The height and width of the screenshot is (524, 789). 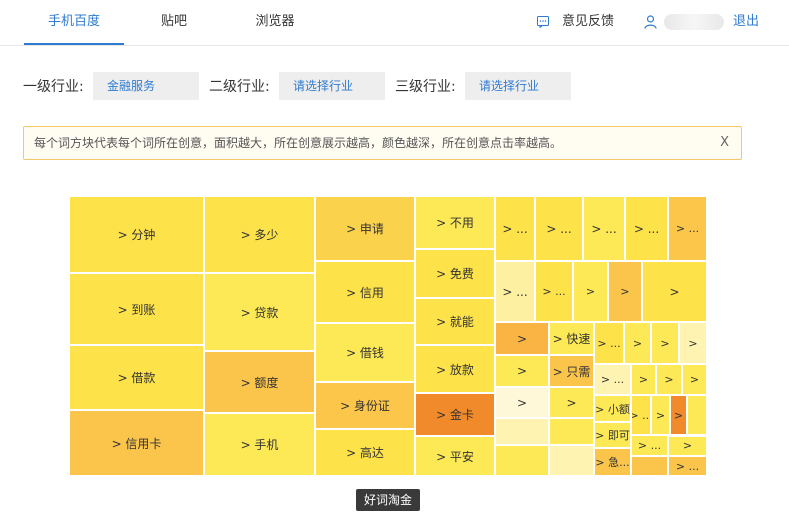 What do you see at coordinates (365, 405) in the screenshot?
I see `treemap-cell: > 身份证` at bounding box center [365, 405].